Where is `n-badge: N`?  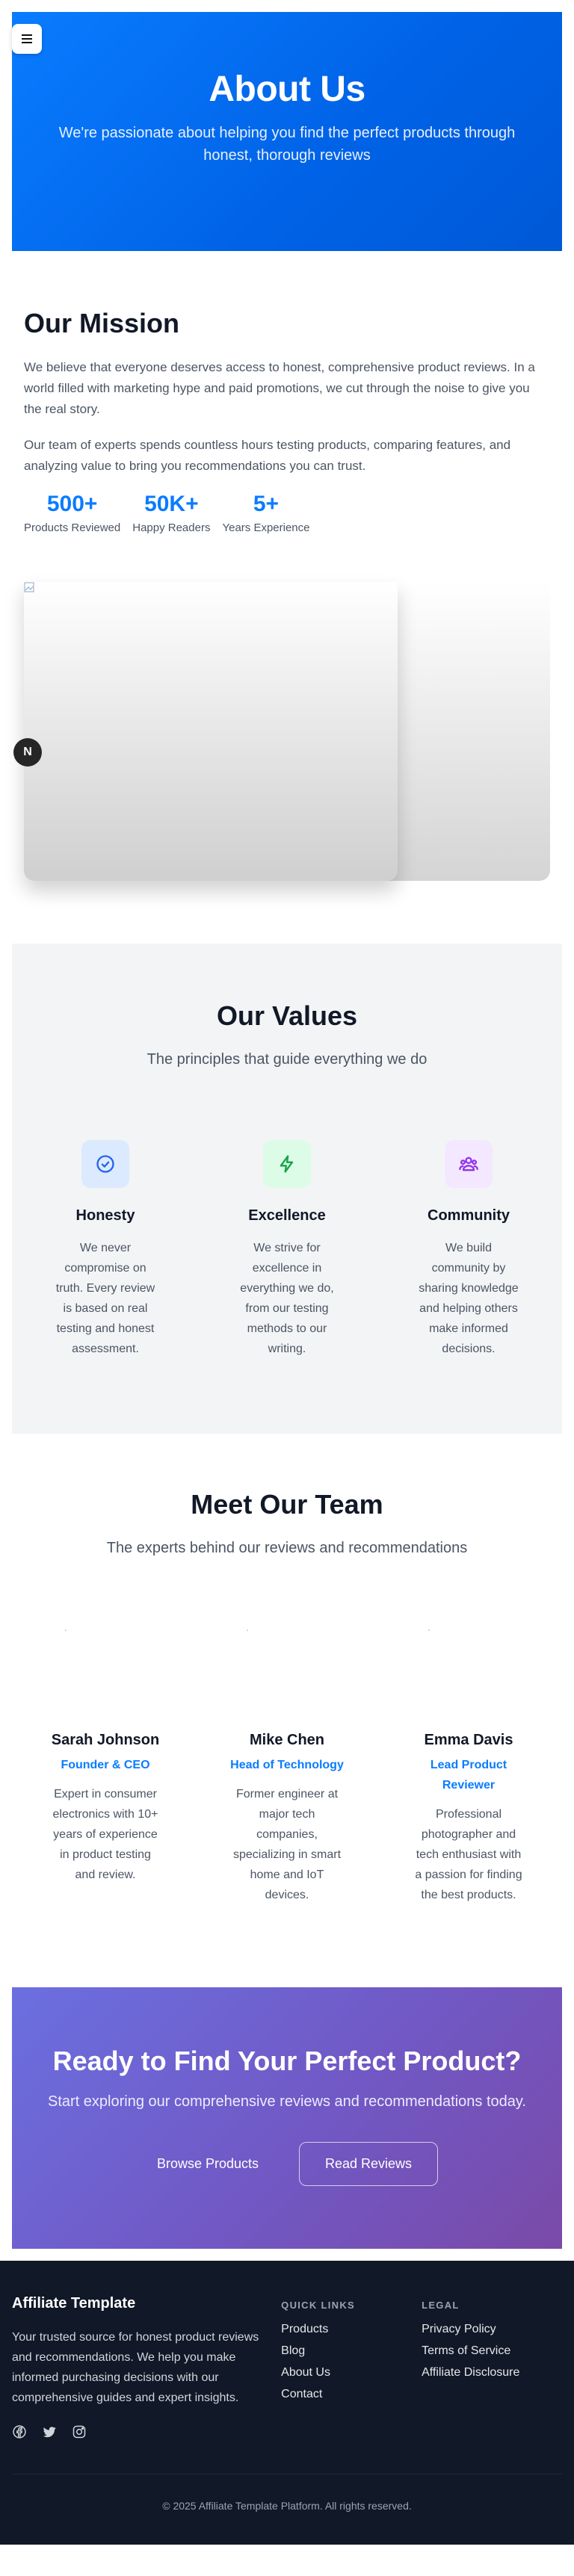
n-badge: N is located at coordinates (28, 752).